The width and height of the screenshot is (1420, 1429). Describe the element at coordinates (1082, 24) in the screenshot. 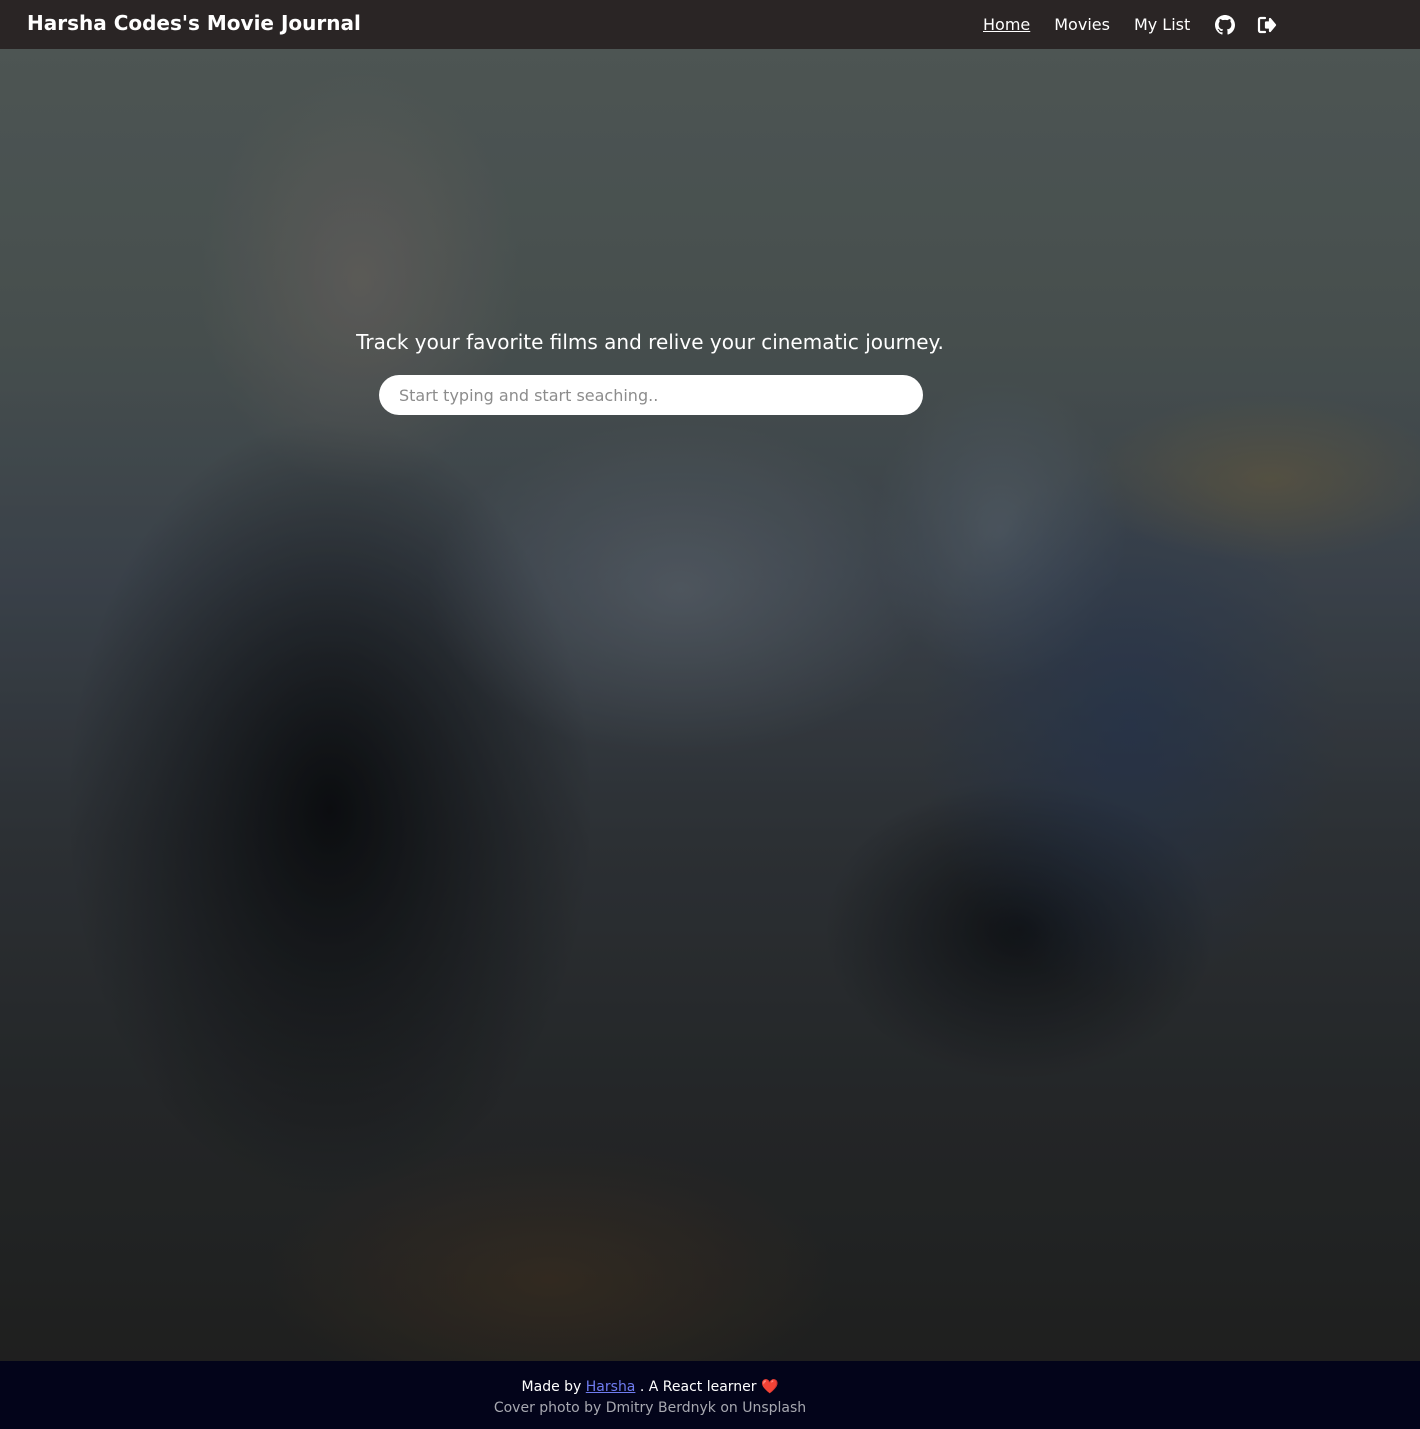

I see `nav-link-movies: Movies` at that location.